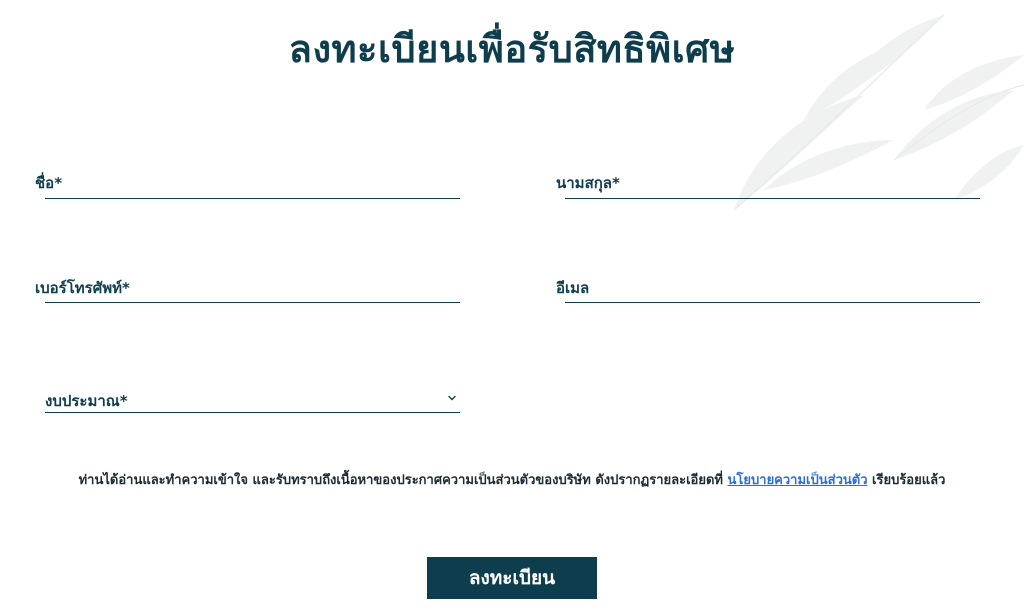 This screenshot has width=1024, height=613. What do you see at coordinates (906, 480) in the screenshot?
I see `consent-text-after: เรียบร้อยแล้ว` at bounding box center [906, 480].